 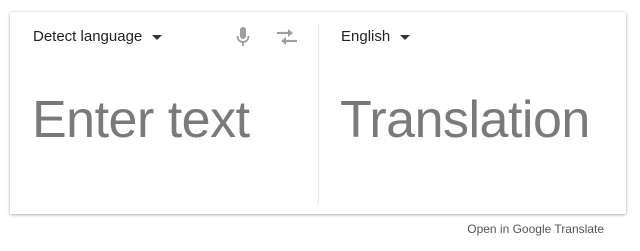 I want to click on open-in-google-translate-link: Open in Google Translate, so click(x=535, y=229).